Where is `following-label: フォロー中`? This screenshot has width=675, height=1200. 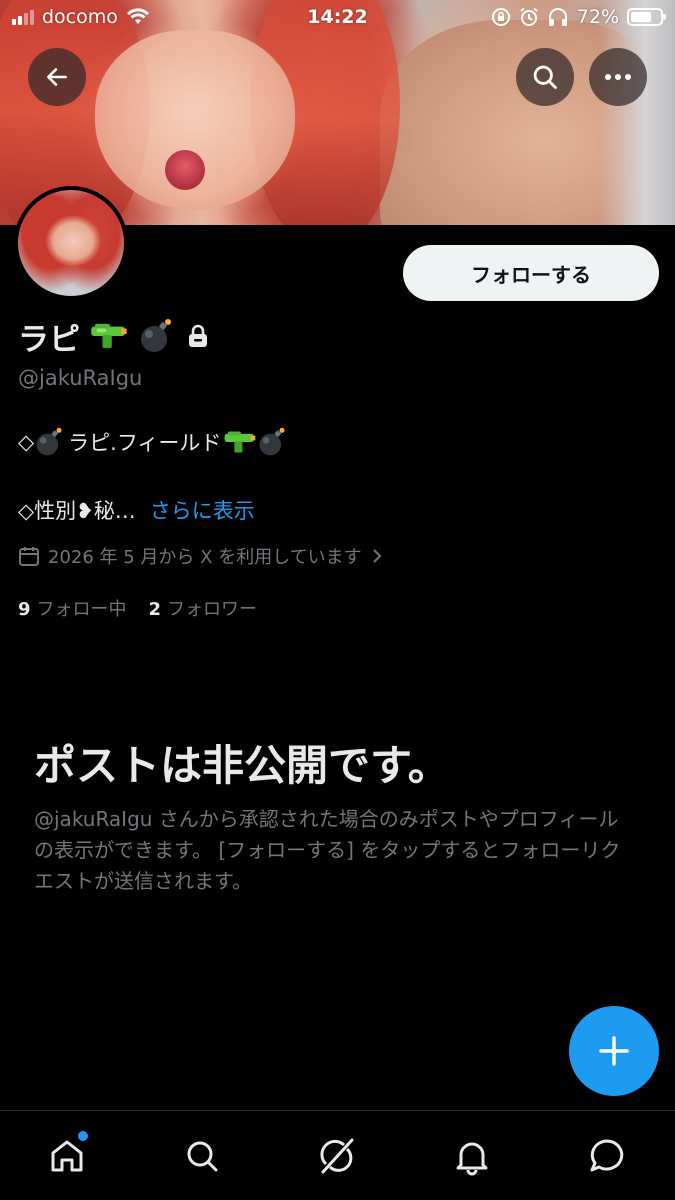
following-label: フォロー中 is located at coordinates (81, 609).